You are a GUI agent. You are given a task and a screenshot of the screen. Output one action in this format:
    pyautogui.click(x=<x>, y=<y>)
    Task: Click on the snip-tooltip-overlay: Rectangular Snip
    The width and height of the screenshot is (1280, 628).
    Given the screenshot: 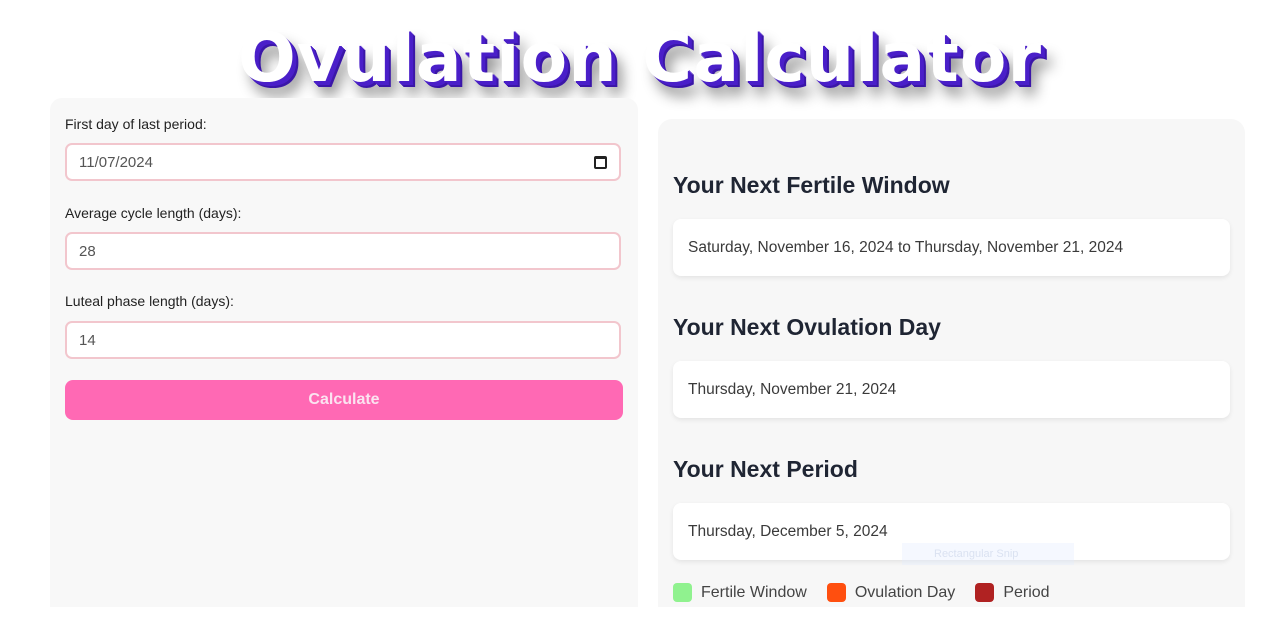 What is the action you would take?
    pyautogui.click(x=988, y=554)
    